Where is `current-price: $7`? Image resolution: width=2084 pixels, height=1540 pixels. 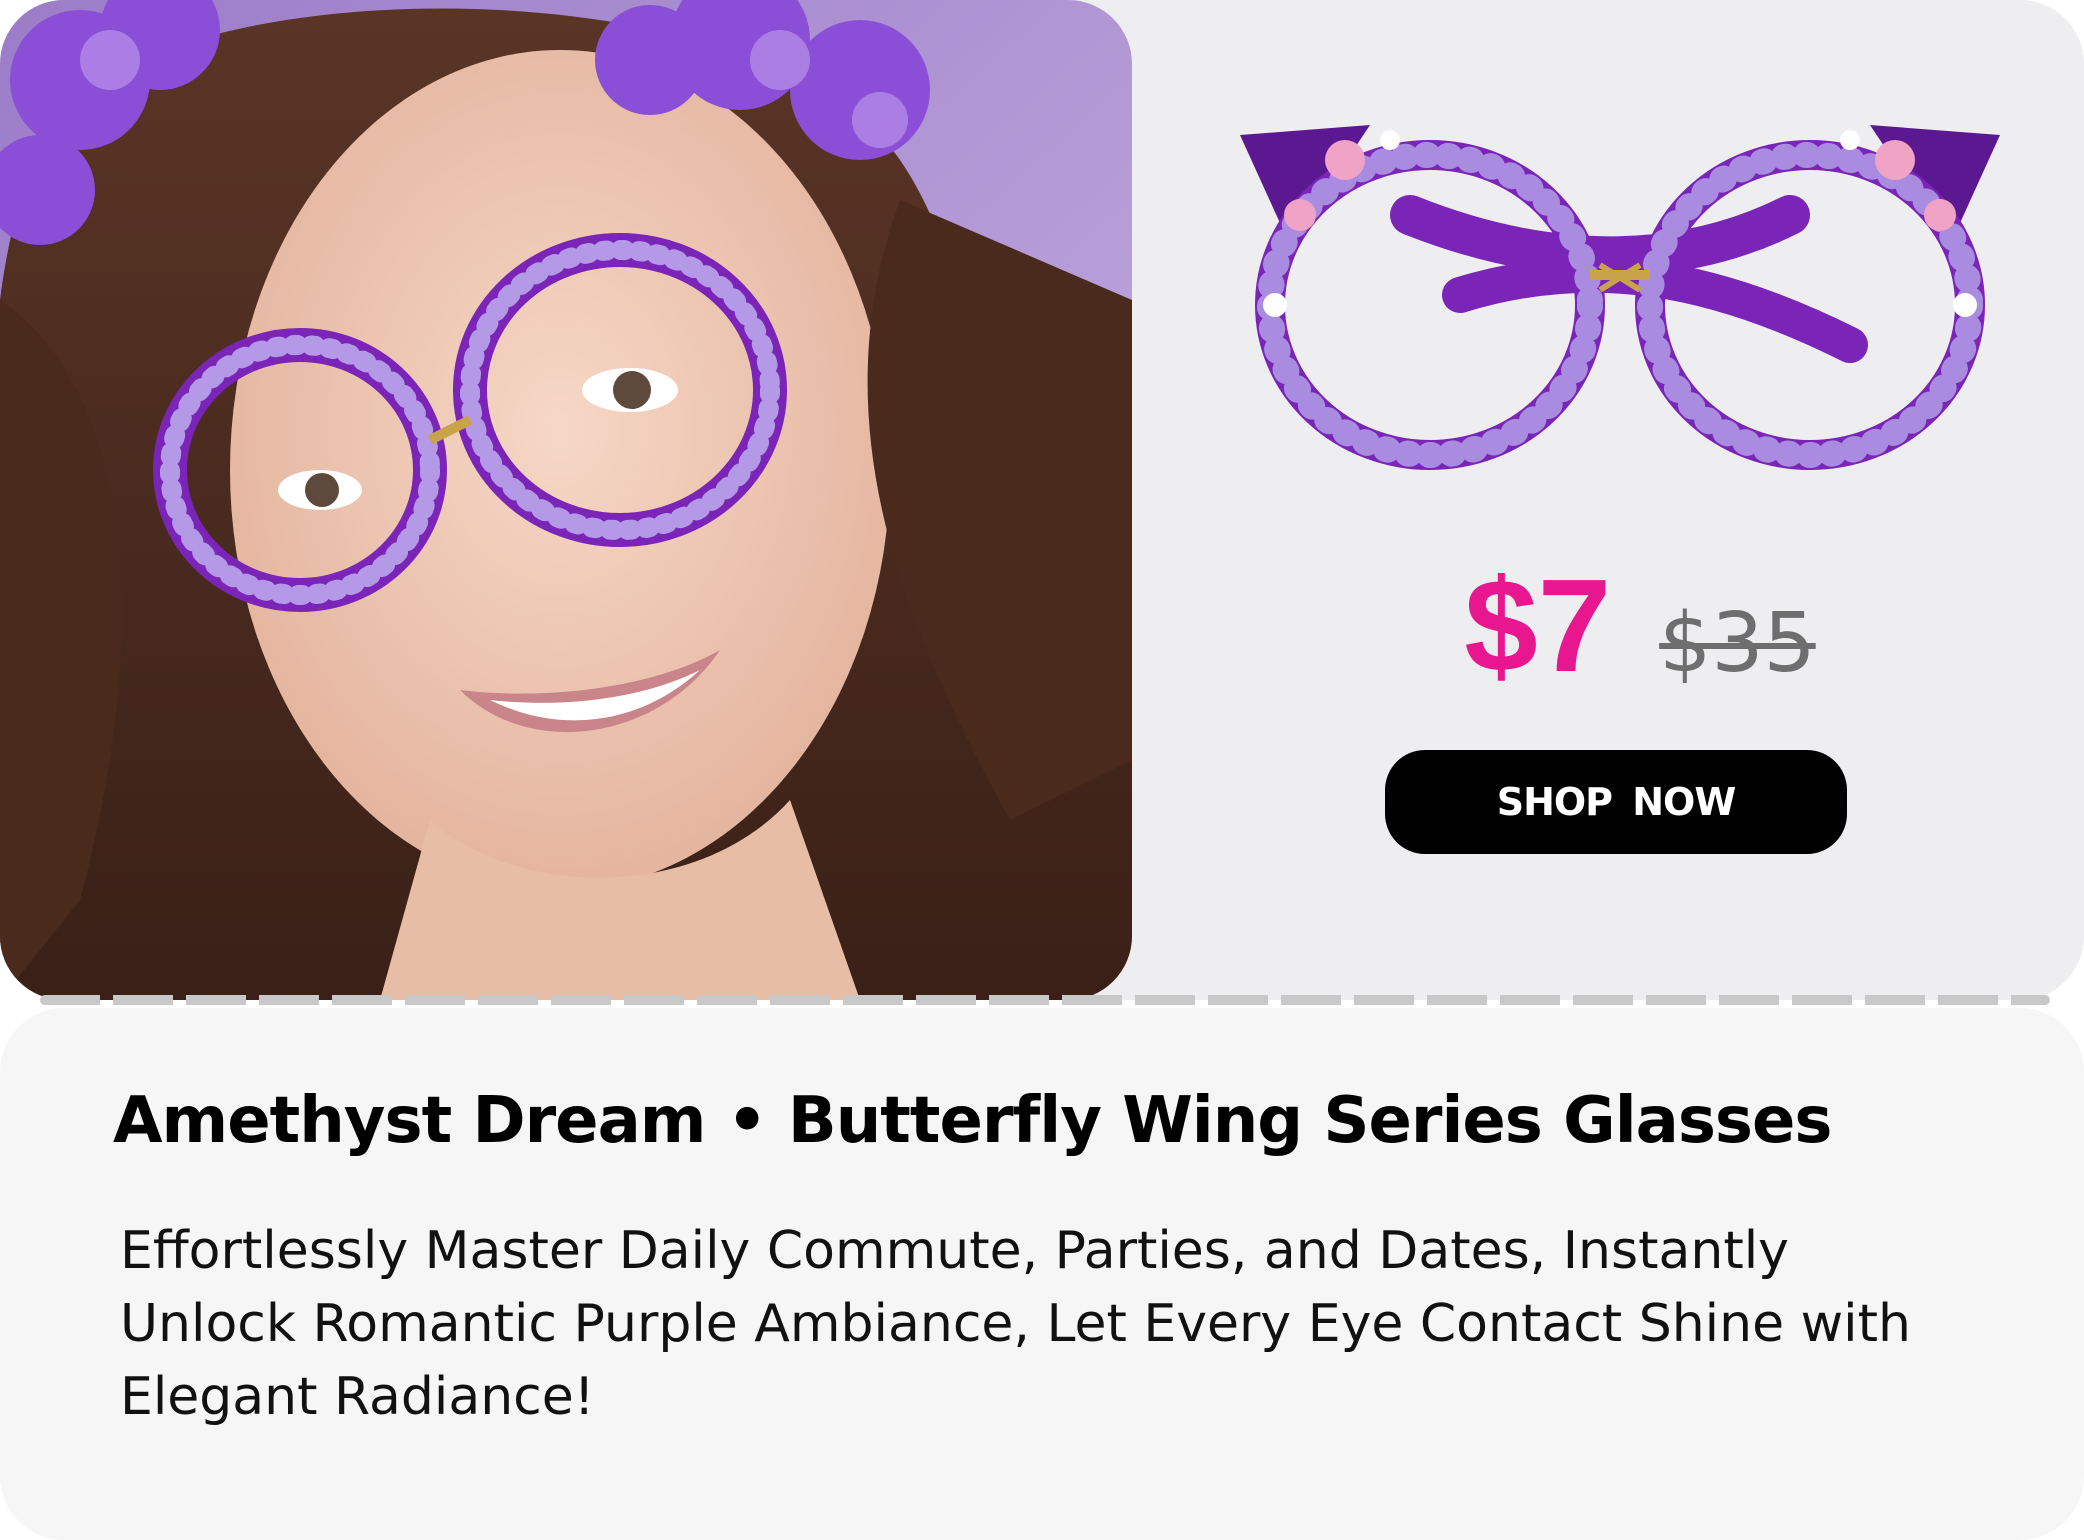 current-price: $7 is located at coordinates (1538, 625).